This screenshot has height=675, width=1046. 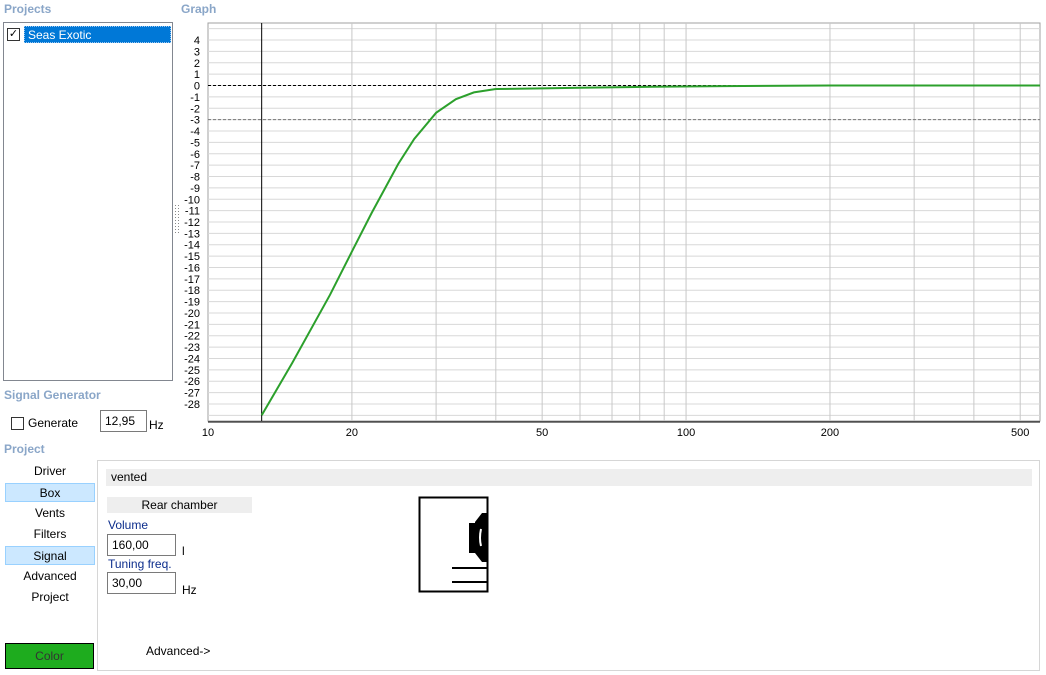 I want to click on y-tick-label: 0, so click(x=197, y=87).